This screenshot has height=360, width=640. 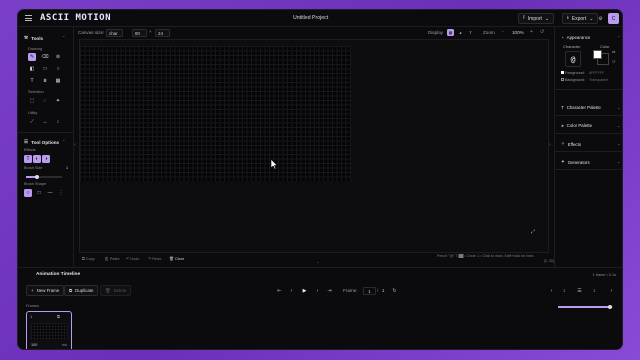 I want to click on delete-button: 🗑︎ Delete, so click(x=116, y=290).